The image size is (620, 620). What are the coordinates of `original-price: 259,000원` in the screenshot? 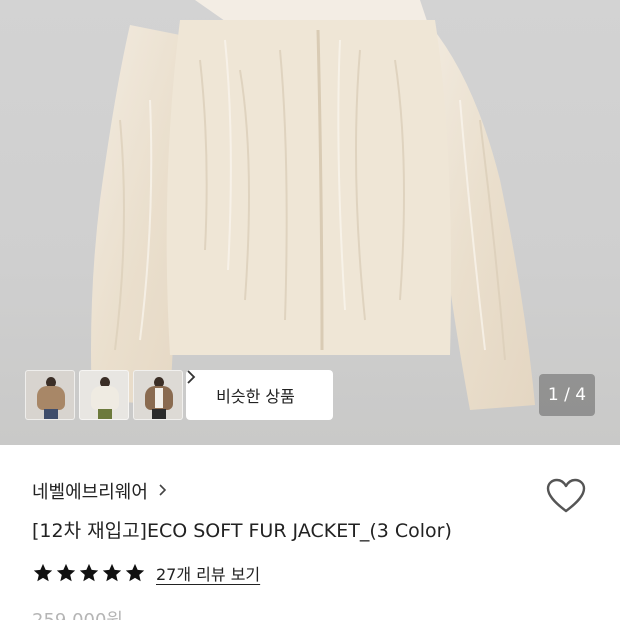 It's located at (77, 613).